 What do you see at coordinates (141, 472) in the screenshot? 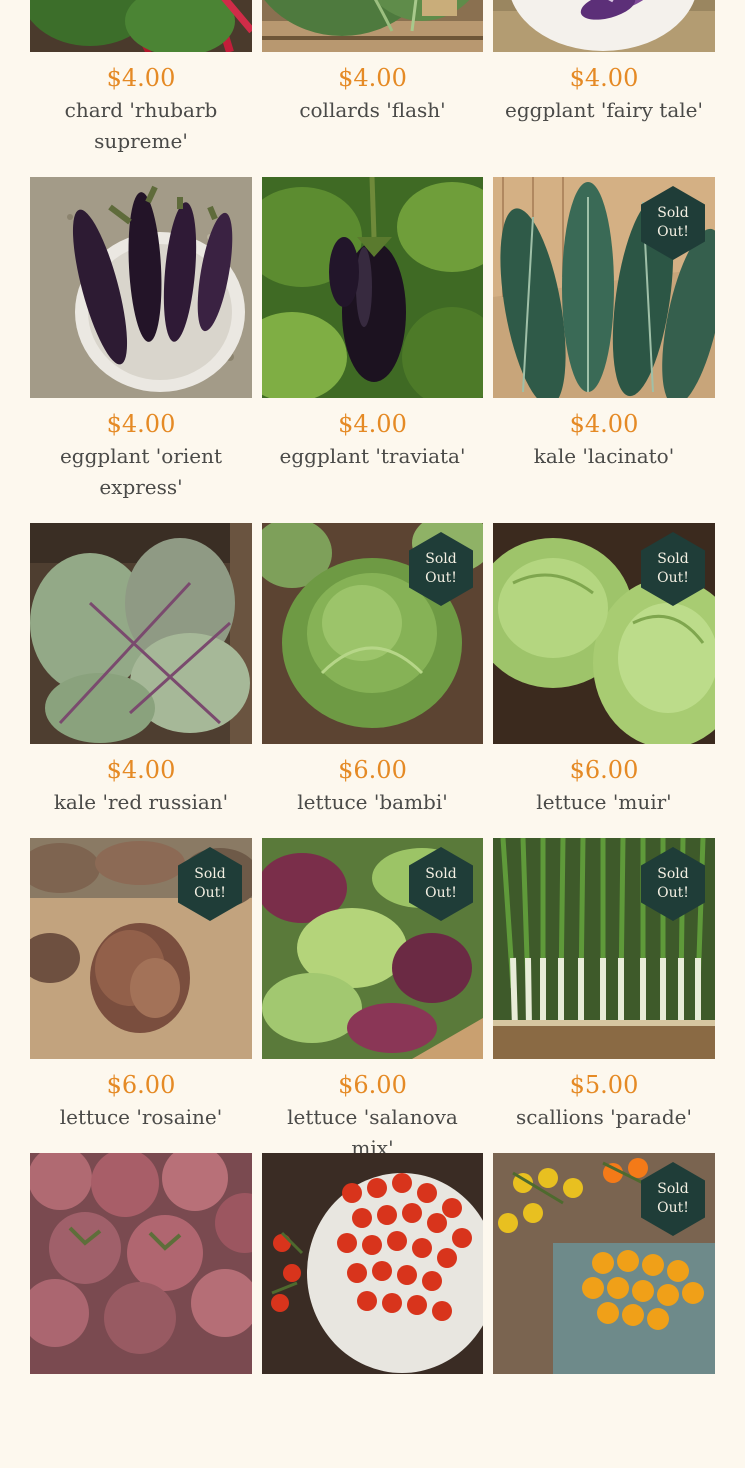
I see `product-name: eggplant 'orient express'` at bounding box center [141, 472].